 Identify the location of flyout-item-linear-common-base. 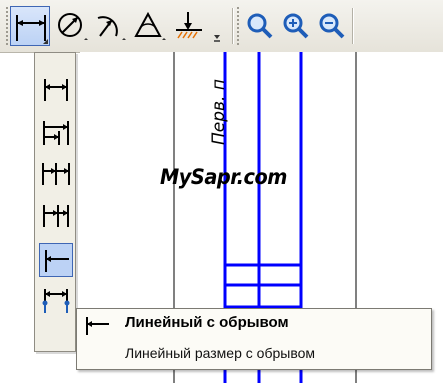
(56, 216).